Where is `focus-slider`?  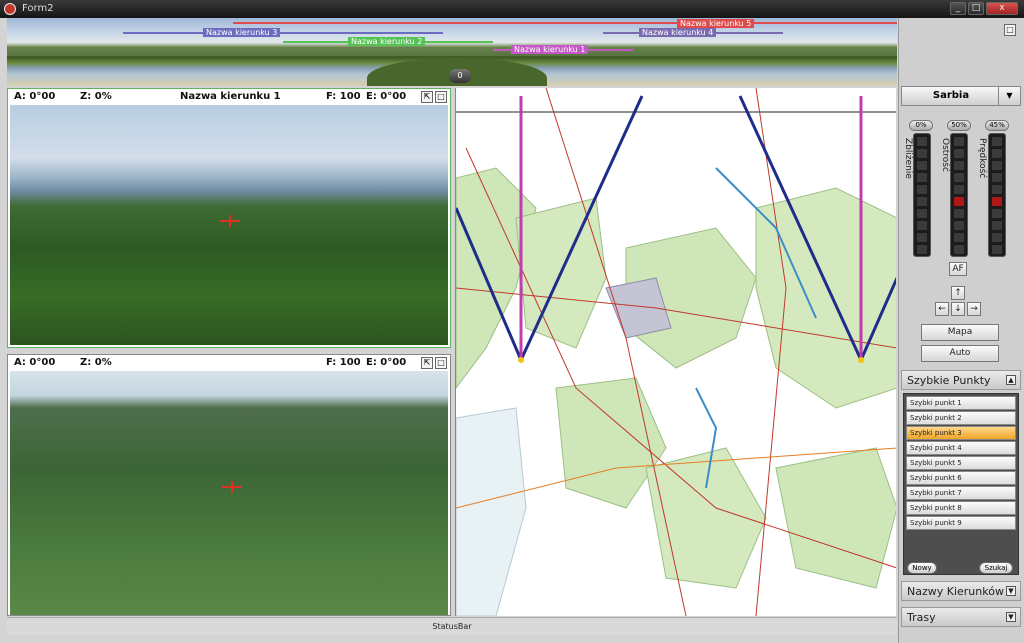
focus-slider is located at coordinates (959, 195).